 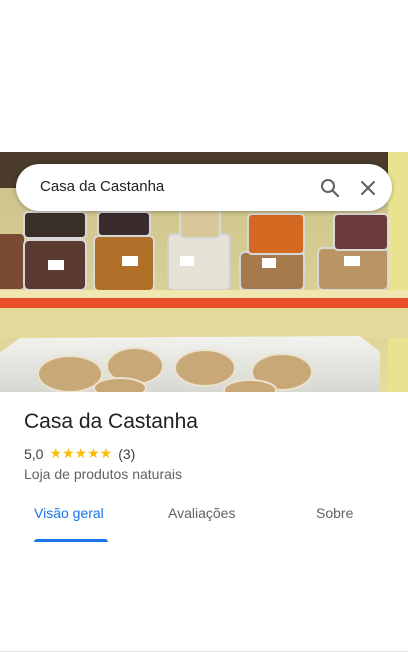 I want to click on tab-reviews: Avaliações, so click(x=201, y=513).